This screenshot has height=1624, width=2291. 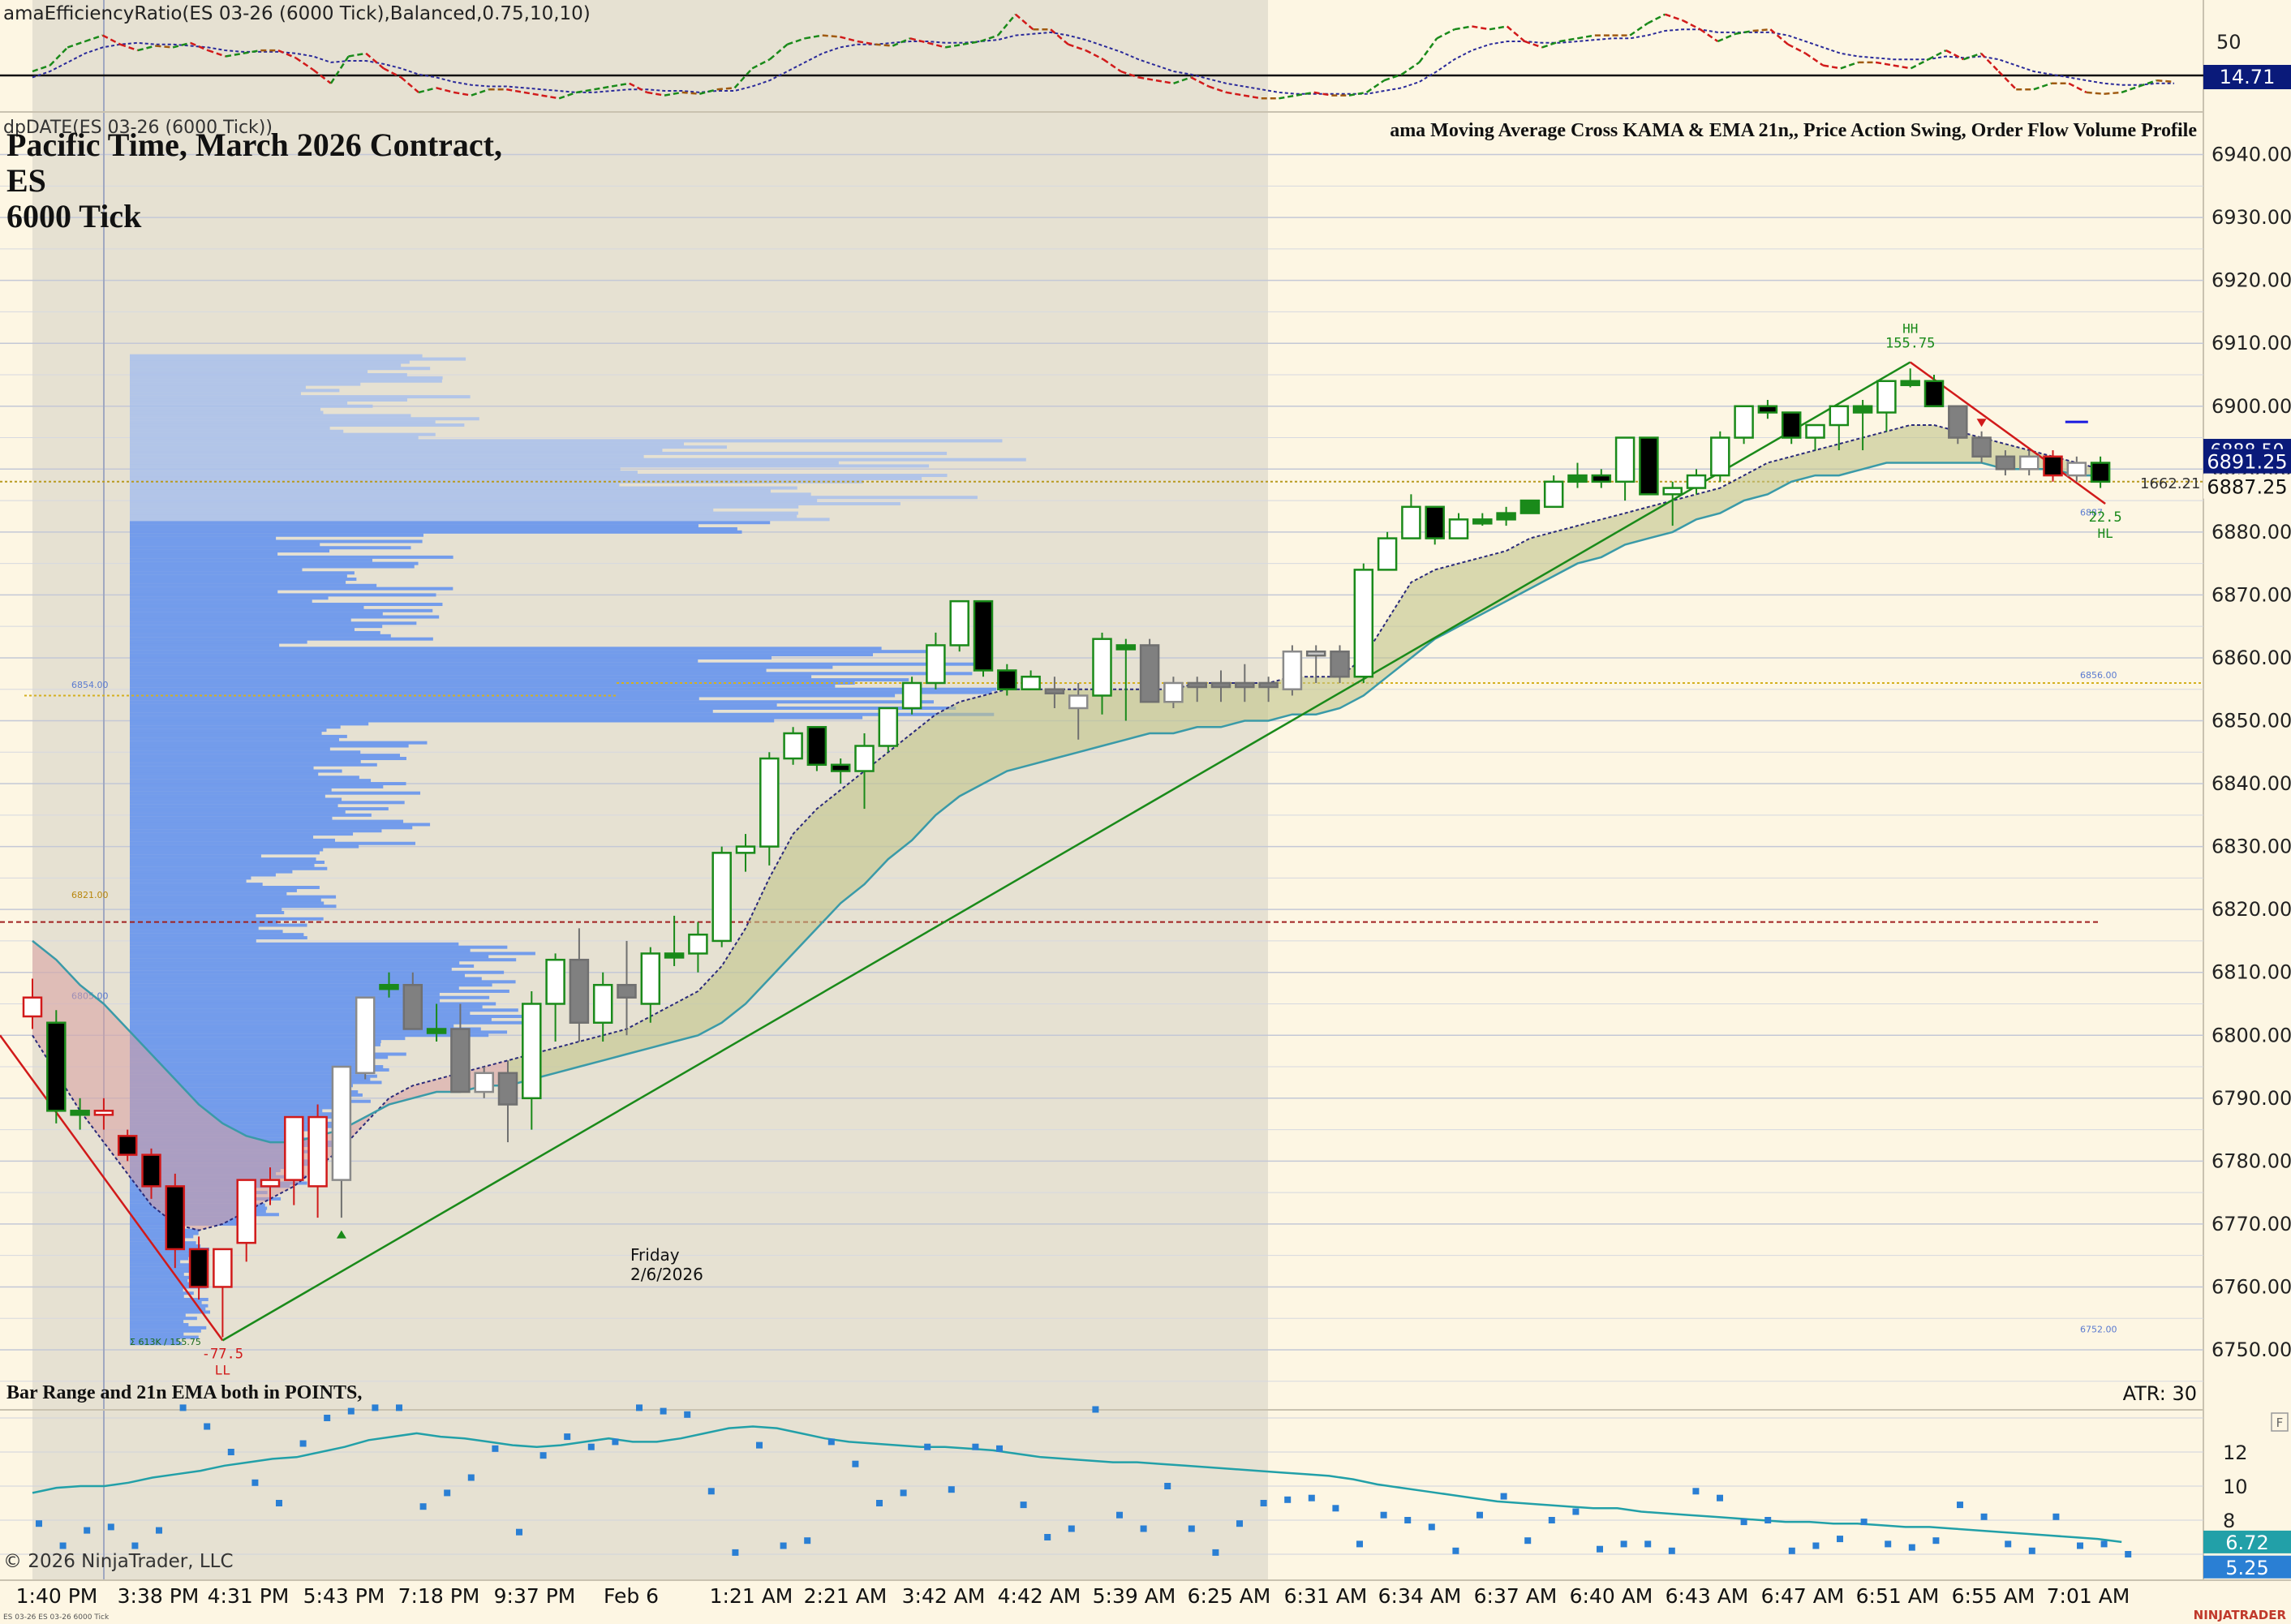 What do you see at coordinates (2160, 1393) in the screenshot?
I see `atr-label: ATR: 30` at bounding box center [2160, 1393].